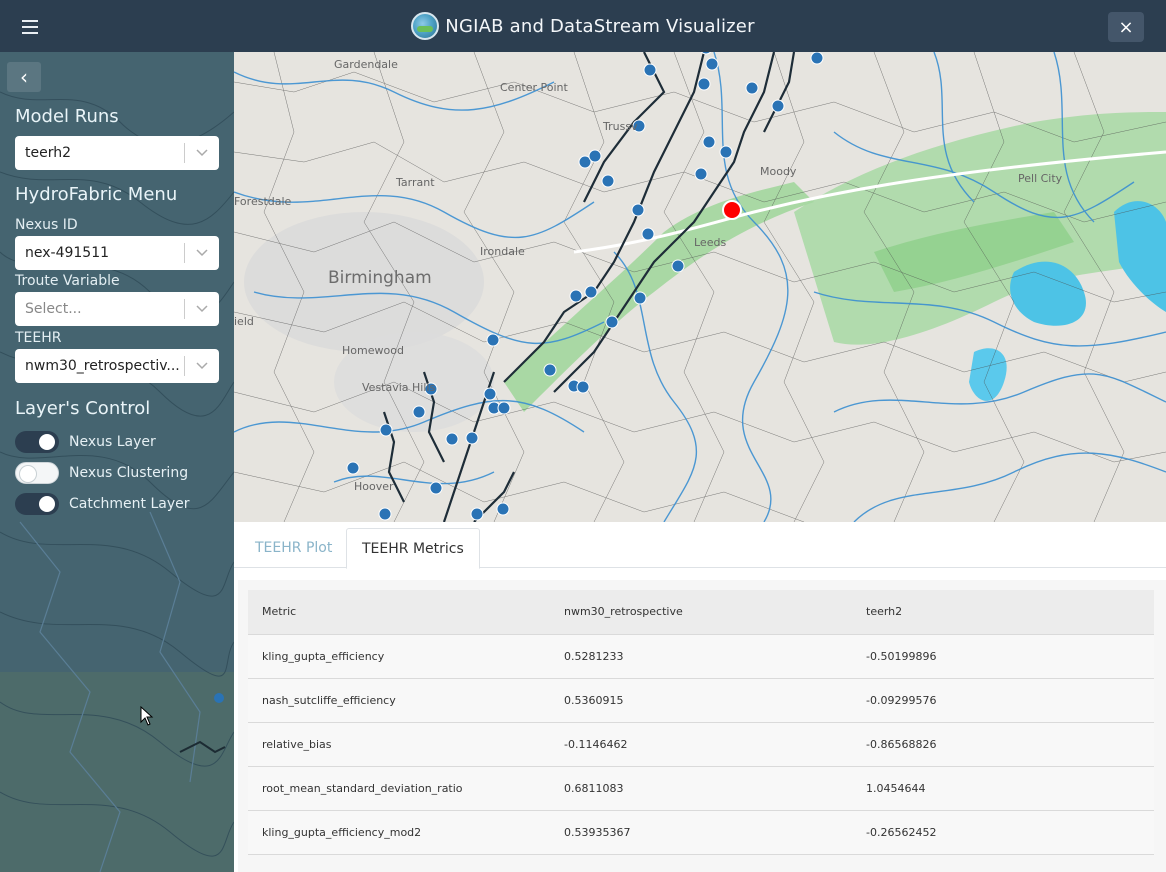 The width and height of the screenshot is (1166, 872). Describe the element at coordinates (399, 612) in the screenshot. I see `column-header-metric: Metric` at that location.